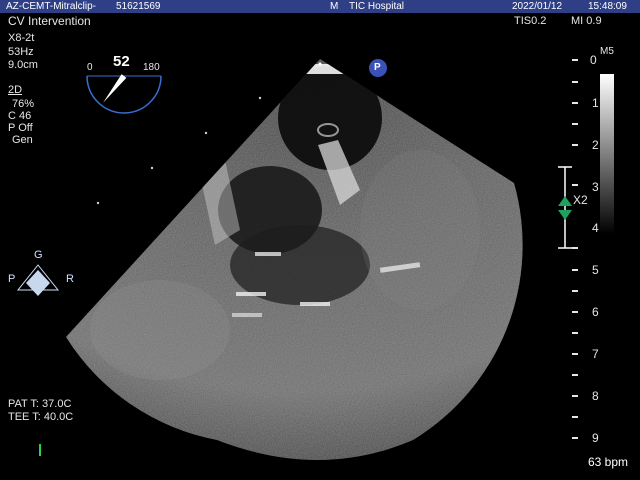  What do you see at coordinates (22, 140) in the screenshot?
I see `resolution-value: Gen` at bounding box center [22, 140].